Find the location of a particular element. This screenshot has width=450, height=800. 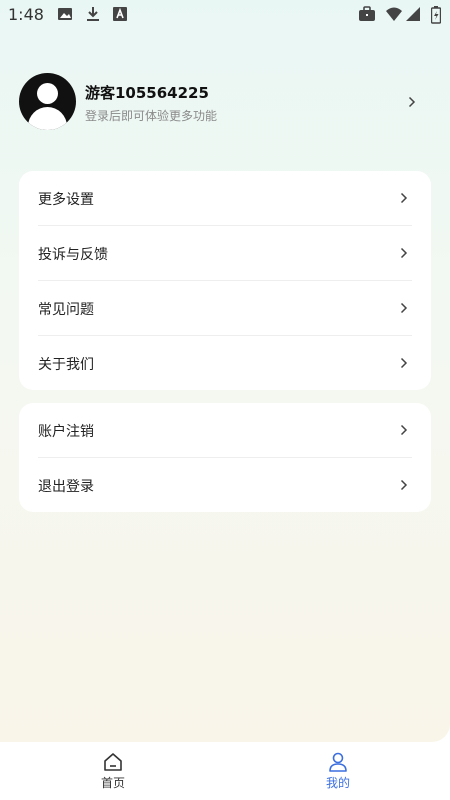

wifi-icon is located at coordinates (393, 14).